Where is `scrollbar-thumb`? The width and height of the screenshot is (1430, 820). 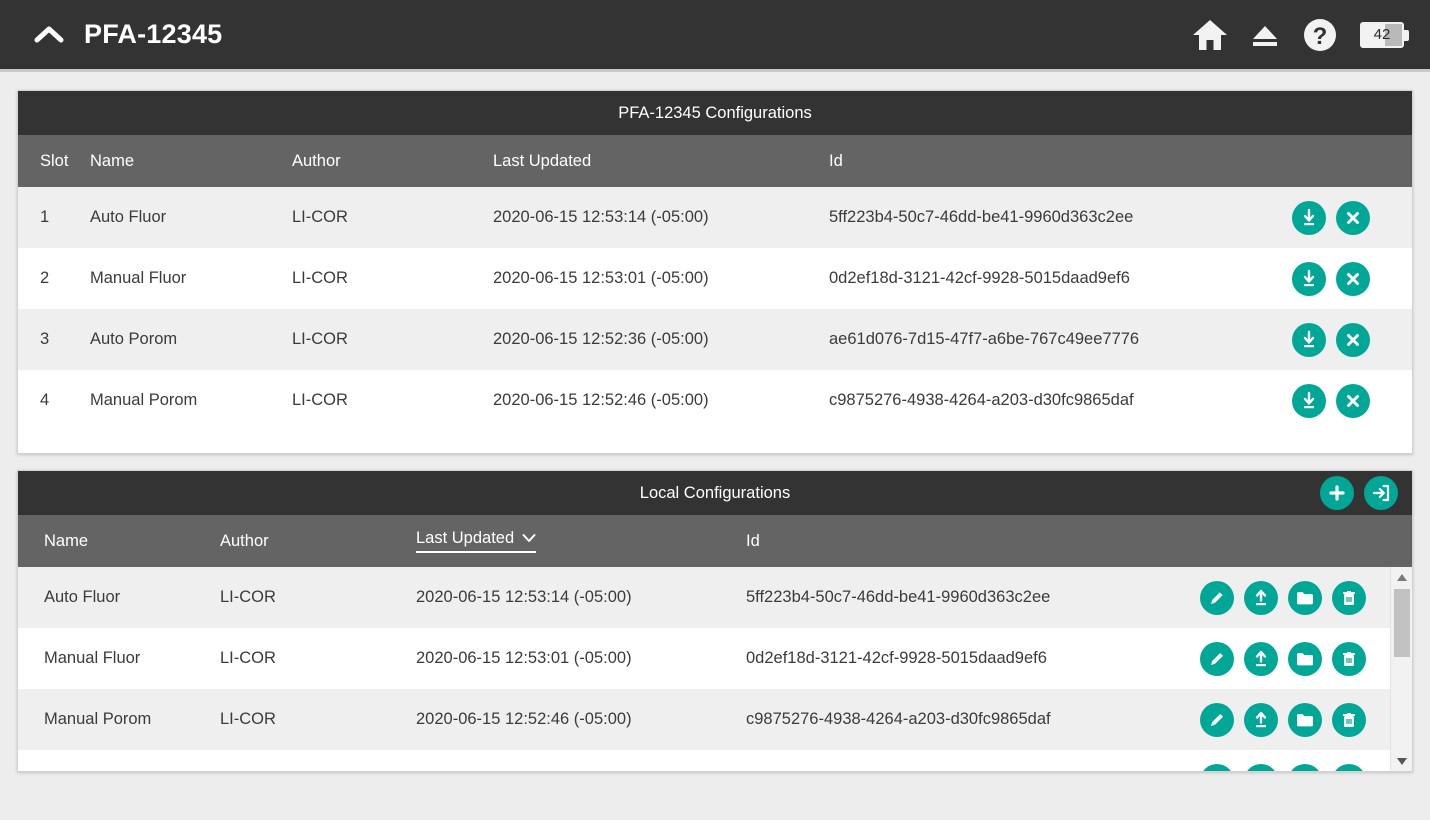
scrollbar-thumb is located at coordinates (1402, 623).